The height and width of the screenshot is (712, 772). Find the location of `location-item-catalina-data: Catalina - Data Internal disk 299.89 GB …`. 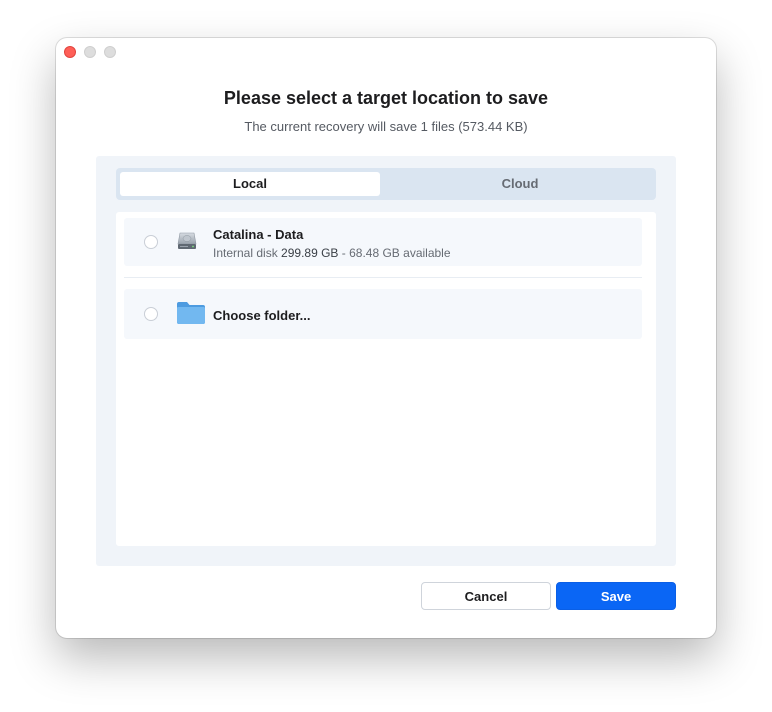

location-item-catalina-data: Catalina - Data Internal disk 299.89 GB … is located at coordinates (383, 242).